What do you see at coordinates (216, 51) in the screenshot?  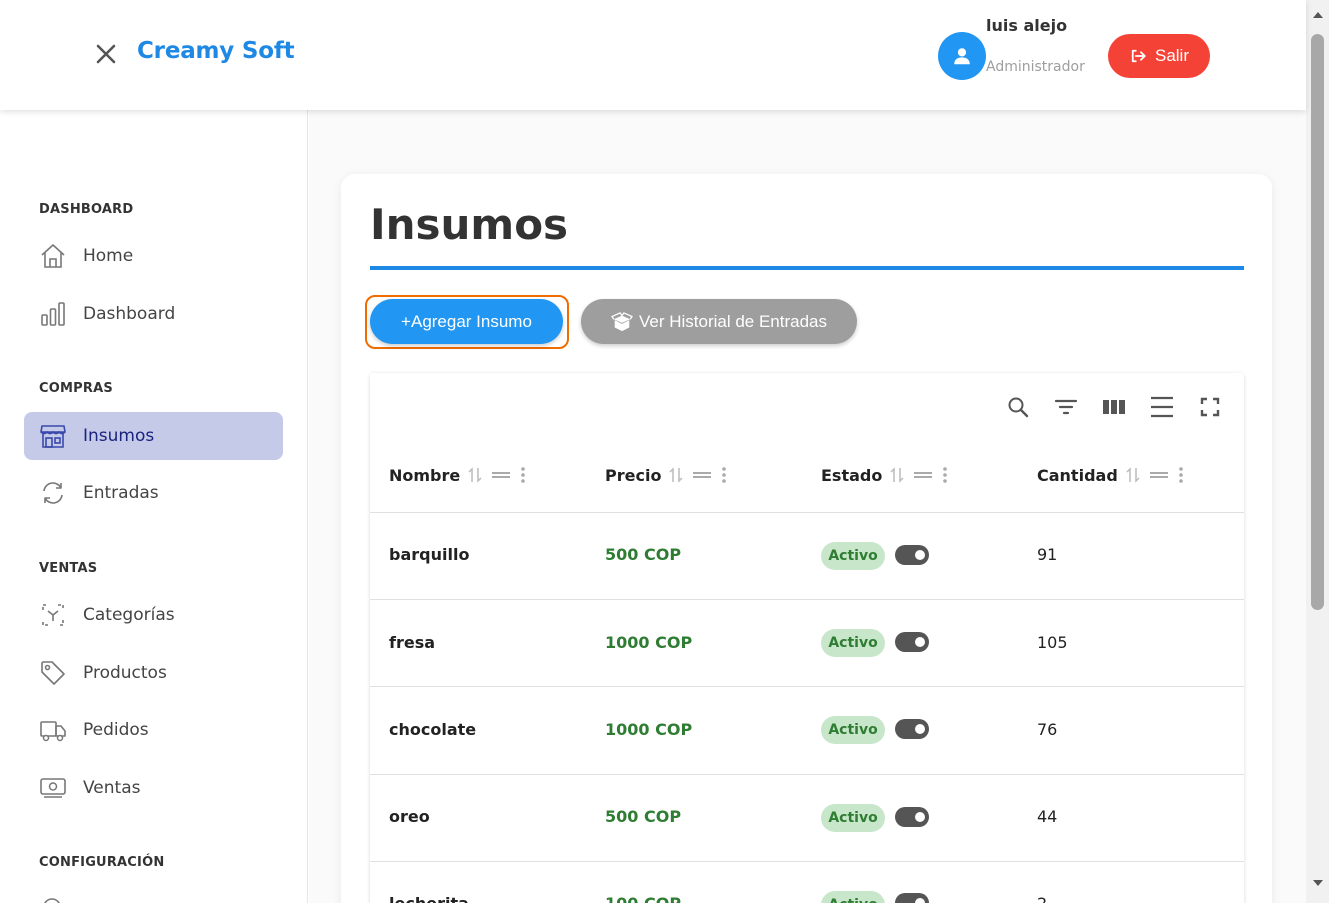 I see `brand-title: Creamy Soft` at bounding box center [216, 51].